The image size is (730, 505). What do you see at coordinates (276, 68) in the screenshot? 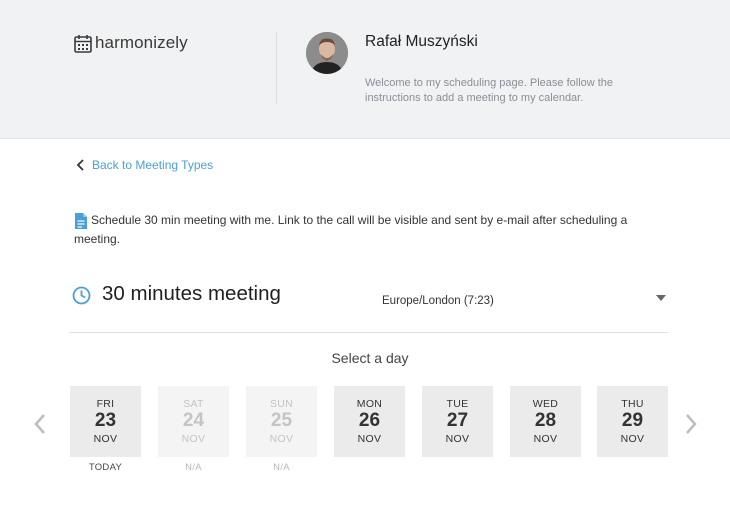
I see `header-divider` at bounding box center [276, 68].